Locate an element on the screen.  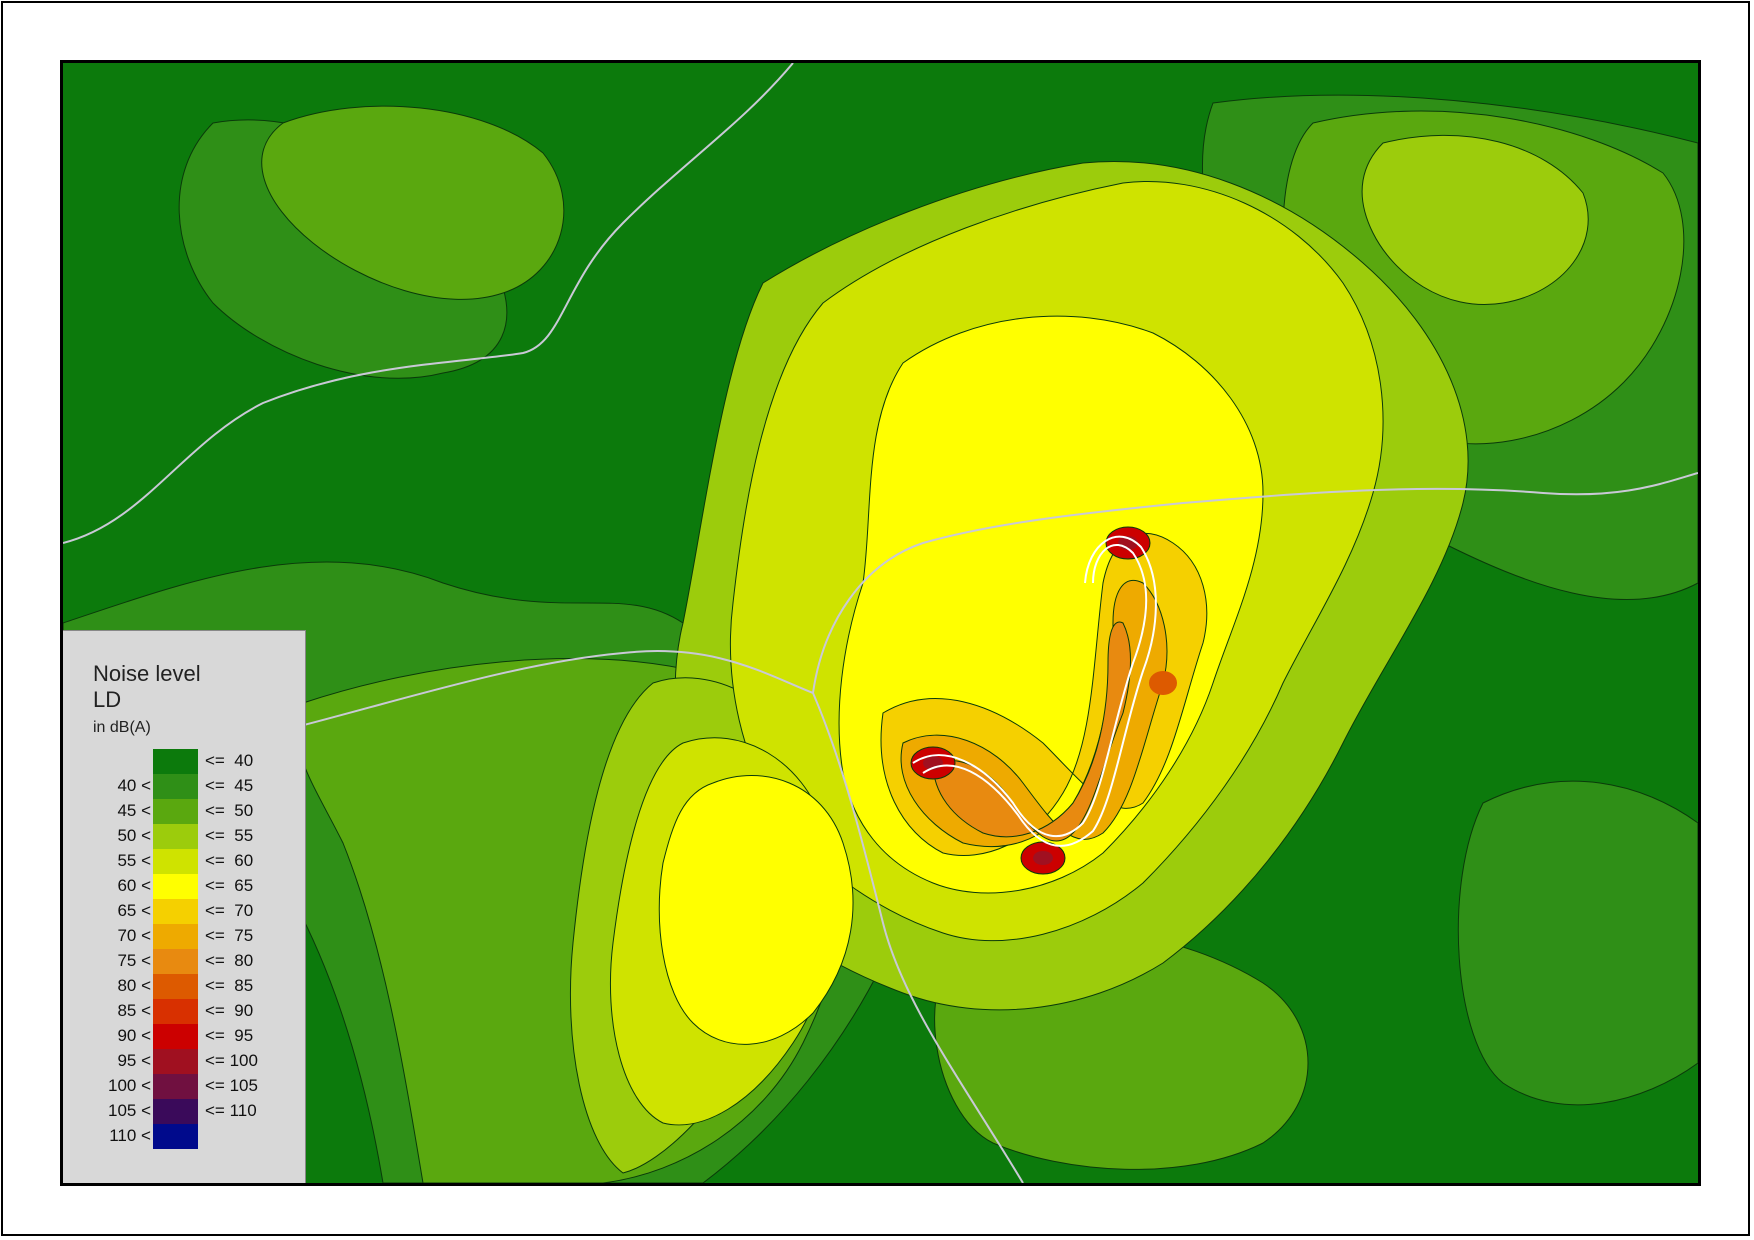
legend-row: 45 < <= 50 is located at coordinates (184, 811).